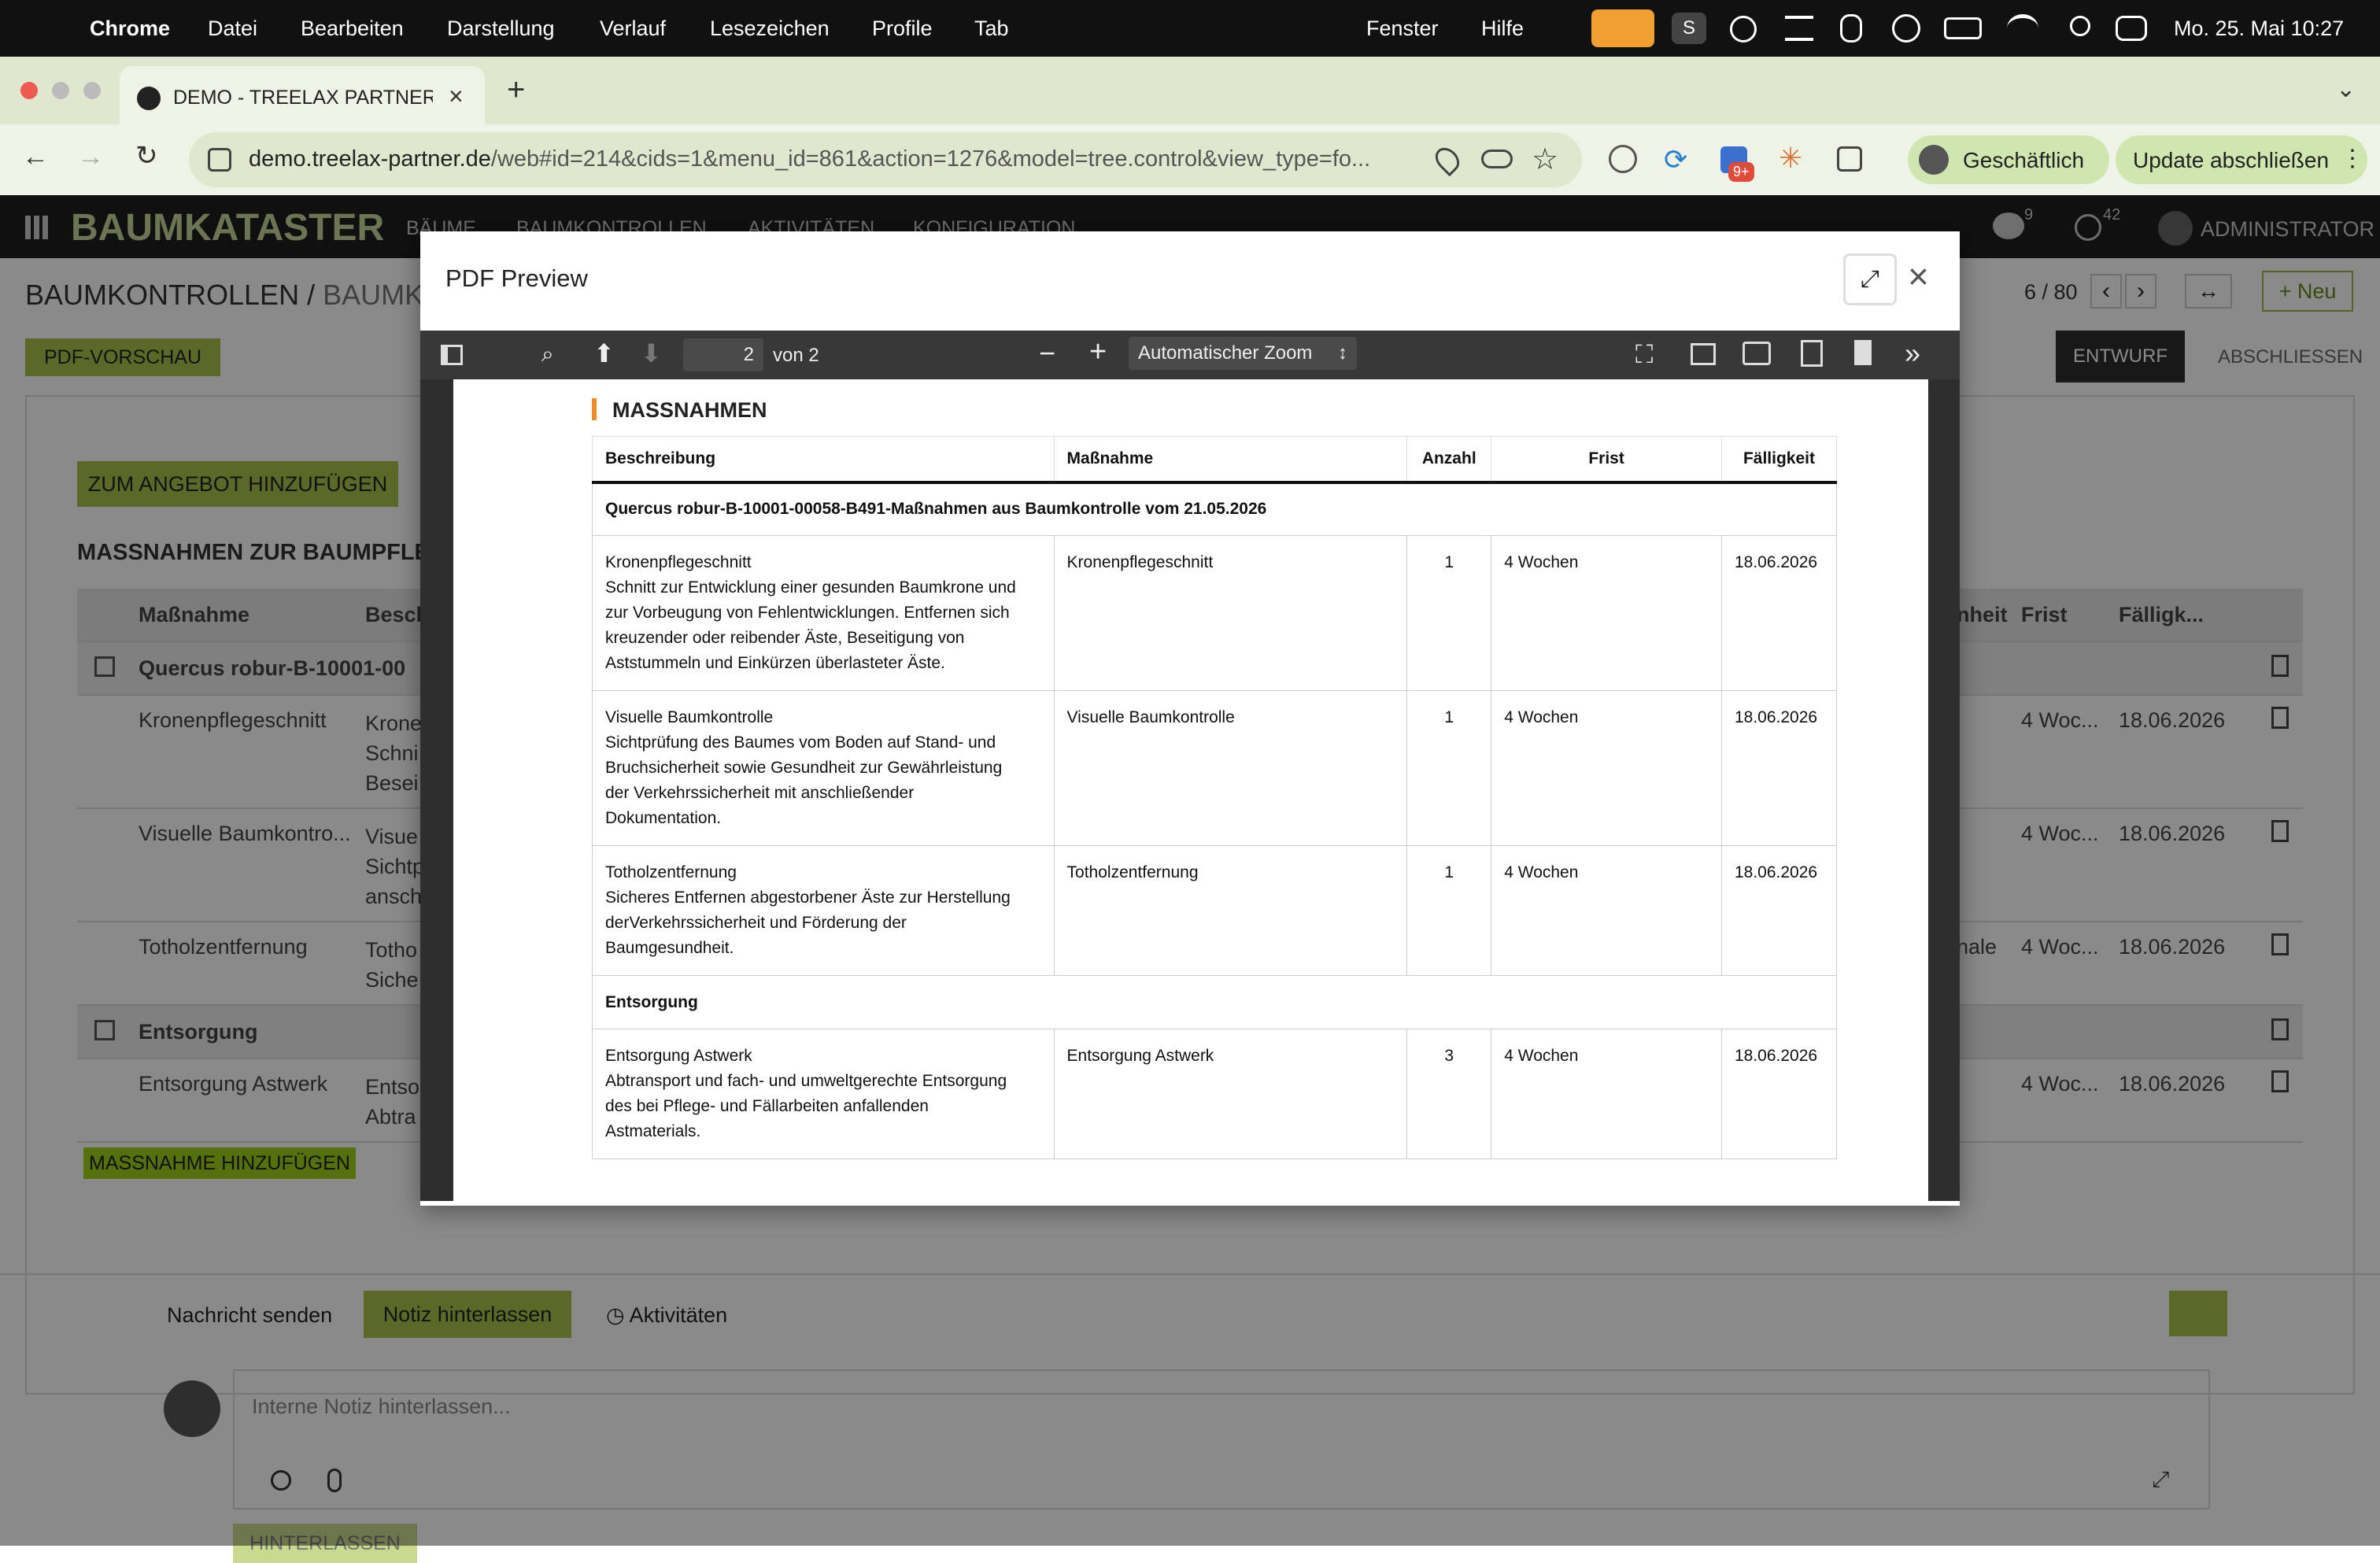 This screenshot has width=2380, height=1563. What do you see at coordinates (92, 90) in the screenshot?
I see `maximize-window-button` at bounding box center [92, 90].